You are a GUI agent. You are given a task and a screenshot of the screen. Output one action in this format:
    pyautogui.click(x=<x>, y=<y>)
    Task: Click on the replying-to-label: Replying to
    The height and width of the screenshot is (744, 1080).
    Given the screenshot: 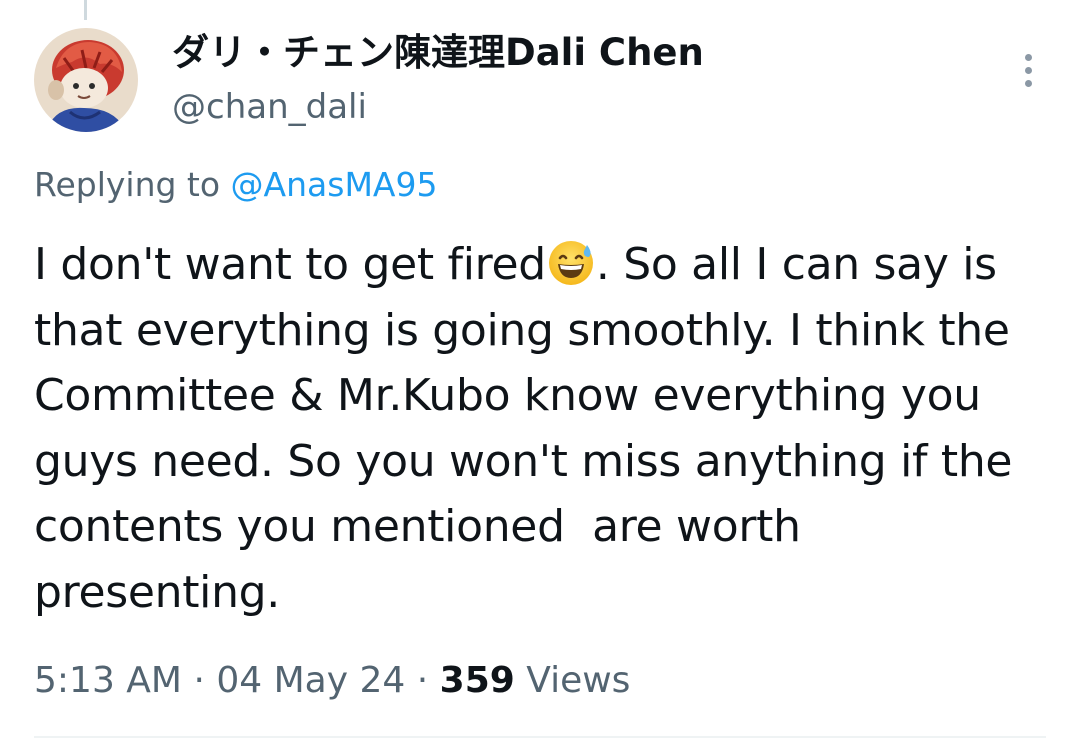 What is the action you would take?
    pyautogui.click(x=127, y=184)
    